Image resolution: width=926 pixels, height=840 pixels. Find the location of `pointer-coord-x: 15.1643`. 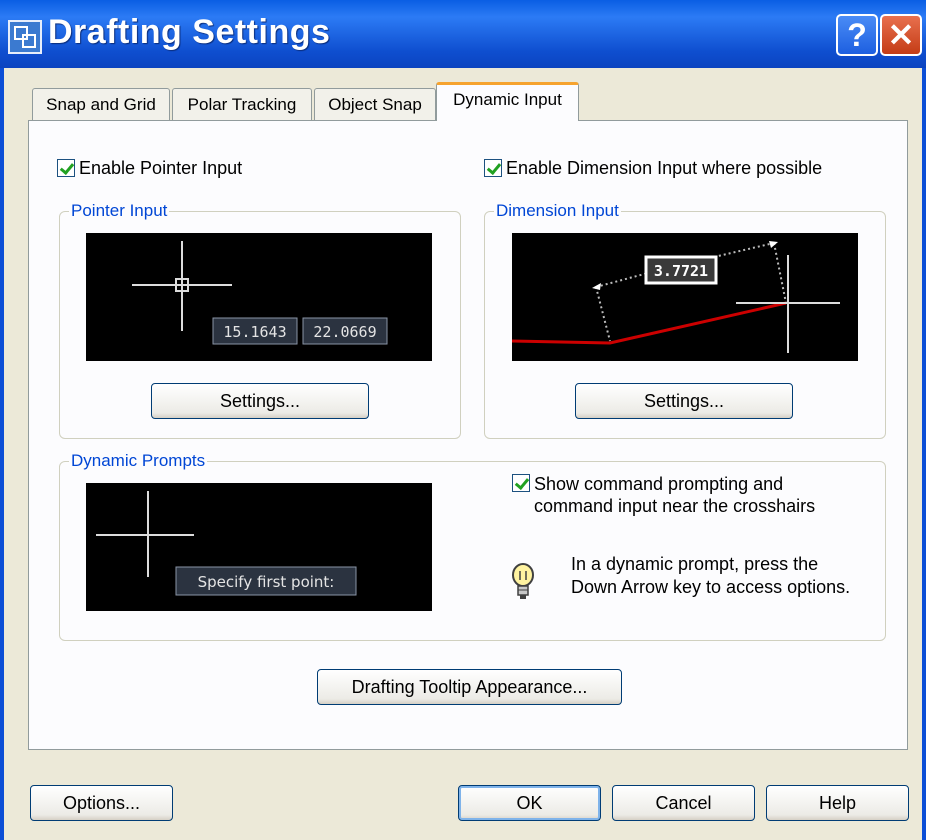

pointer-coord-x: 15.1643 is located at coordinates (254, 332).